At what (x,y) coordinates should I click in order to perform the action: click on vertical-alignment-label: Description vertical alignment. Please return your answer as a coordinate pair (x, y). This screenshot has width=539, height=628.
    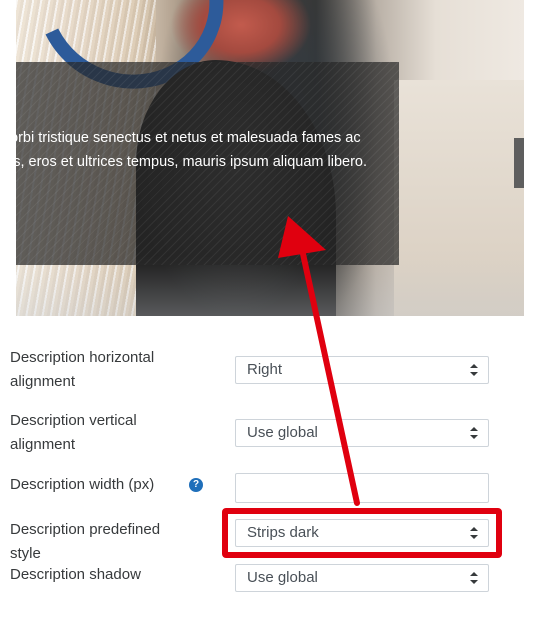
    Looking at the image, I should click on (97, 433).